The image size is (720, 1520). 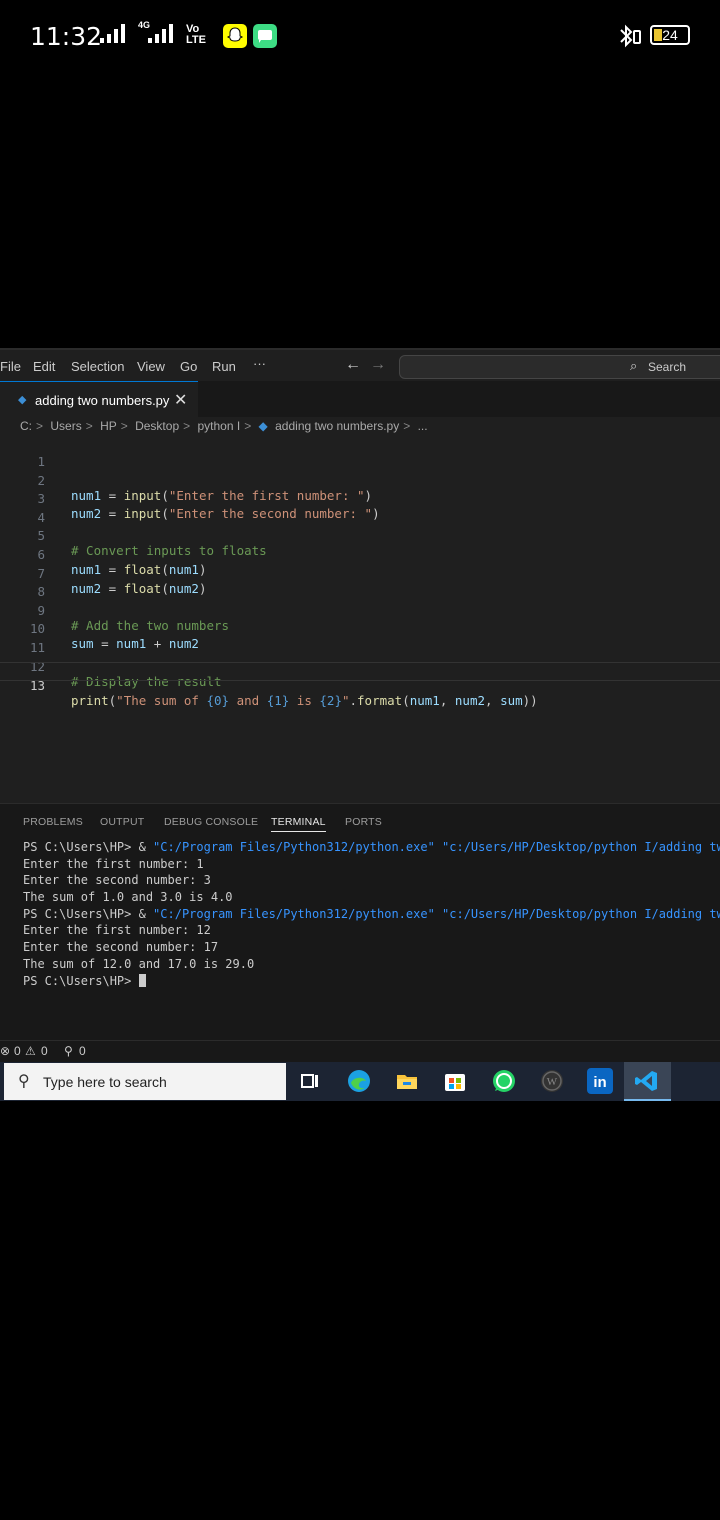 I want to click on ports-icon: ⚲, so click(x=68, y=1051).